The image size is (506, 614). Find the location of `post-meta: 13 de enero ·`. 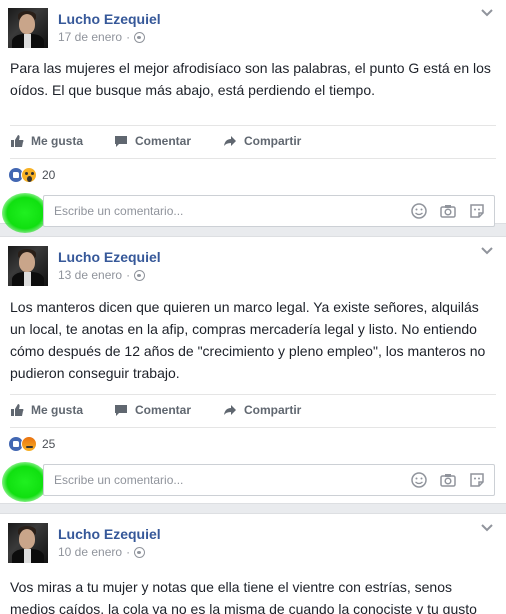

post-meta: 13 de enero · is located at coordinates (102, 275).